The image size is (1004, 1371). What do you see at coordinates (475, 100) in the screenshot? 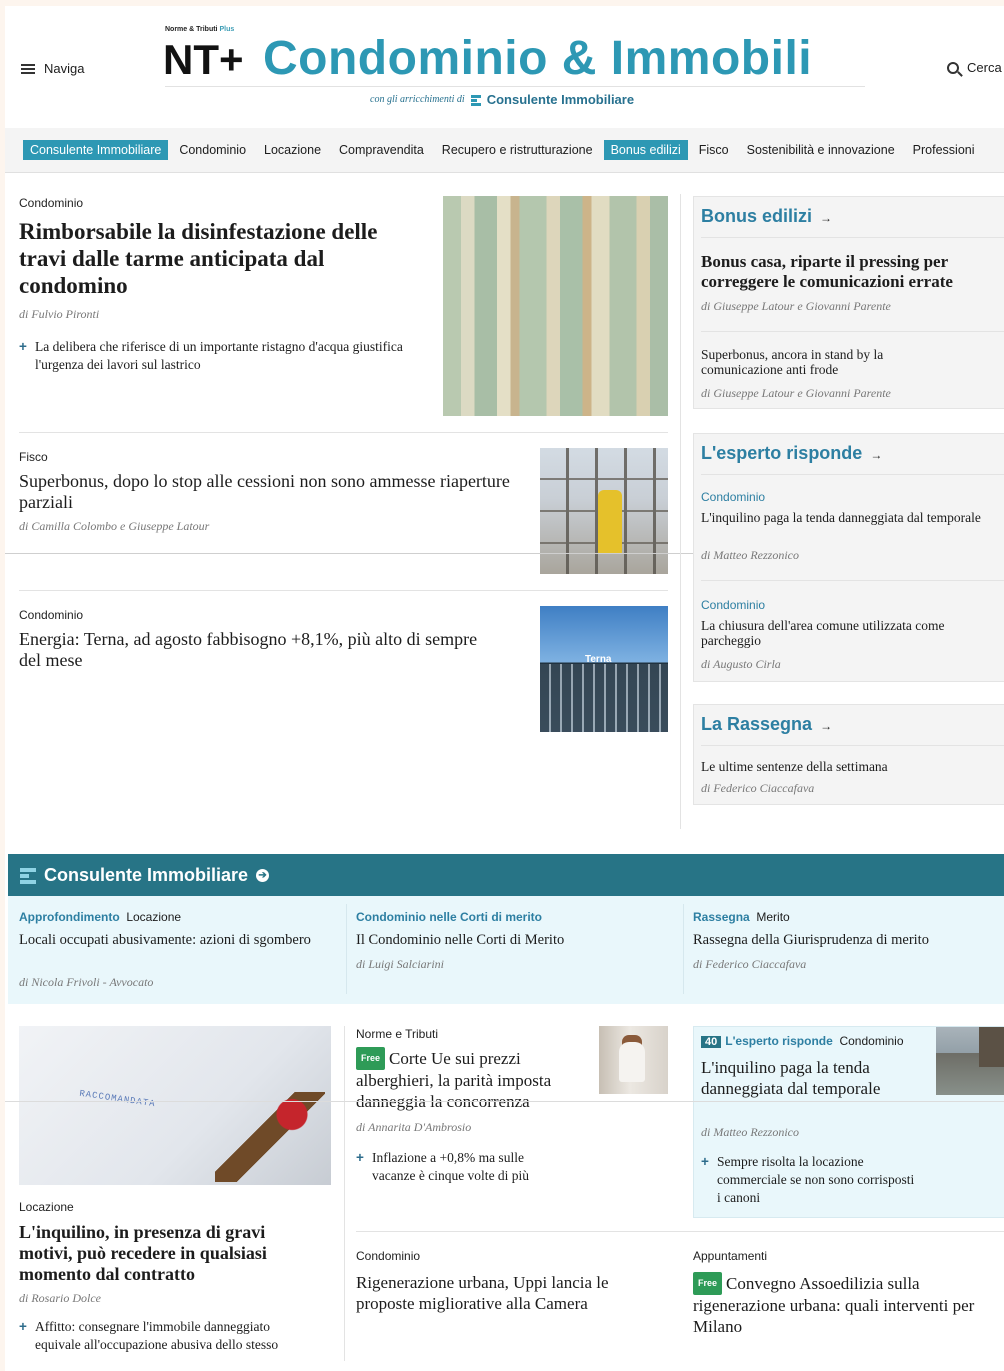
I see `consulente-logo-icon` at bounding box center [475, 100].